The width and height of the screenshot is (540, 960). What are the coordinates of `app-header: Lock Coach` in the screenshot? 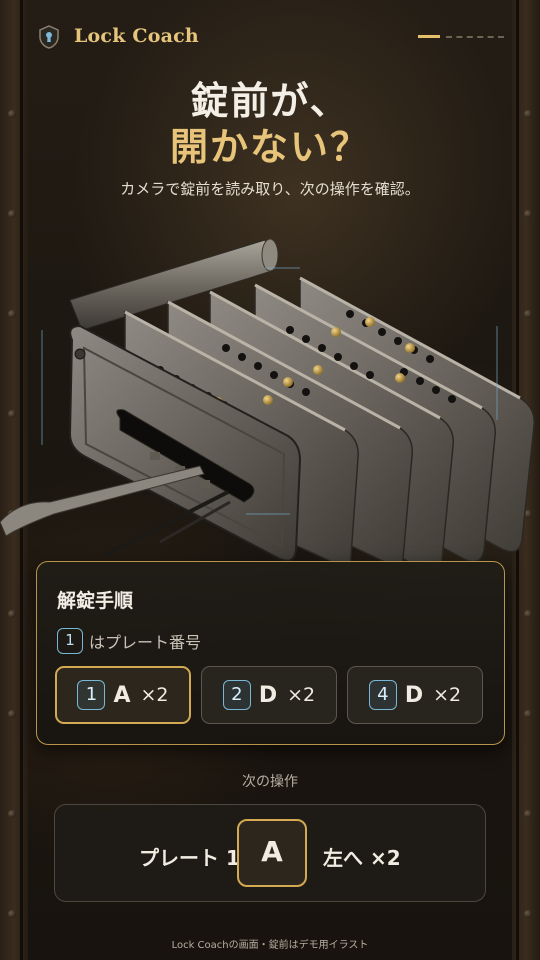 It's located at (271, 37).